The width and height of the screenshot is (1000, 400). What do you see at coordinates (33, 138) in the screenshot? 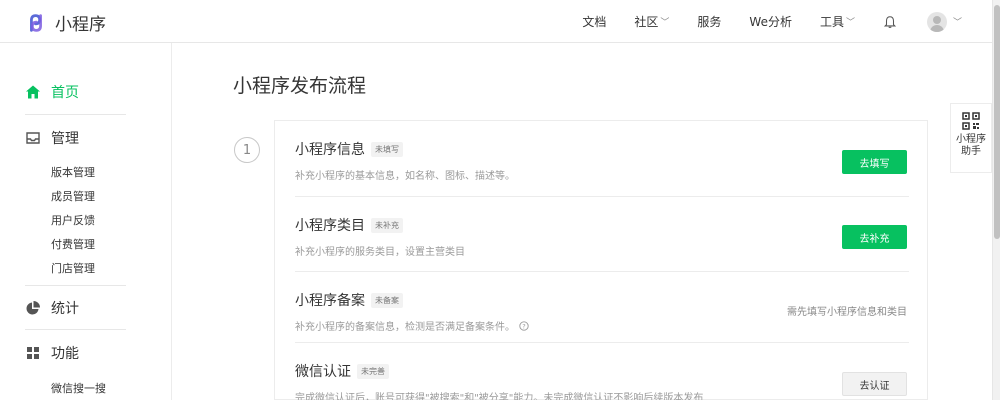
I see `inbox-icon` at bounding box center [33, 138].